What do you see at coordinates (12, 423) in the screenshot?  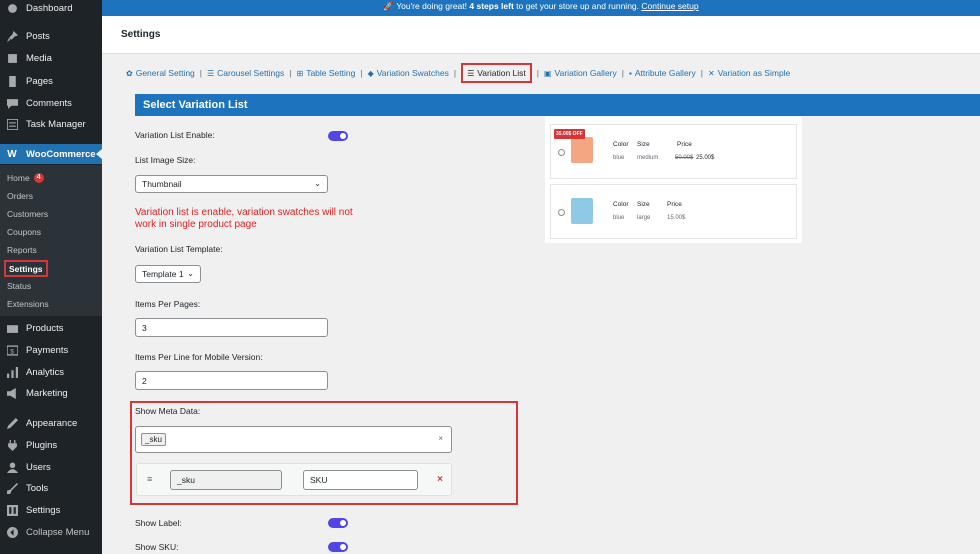 I see `appearance-icon` at bounding box center [12, 423].